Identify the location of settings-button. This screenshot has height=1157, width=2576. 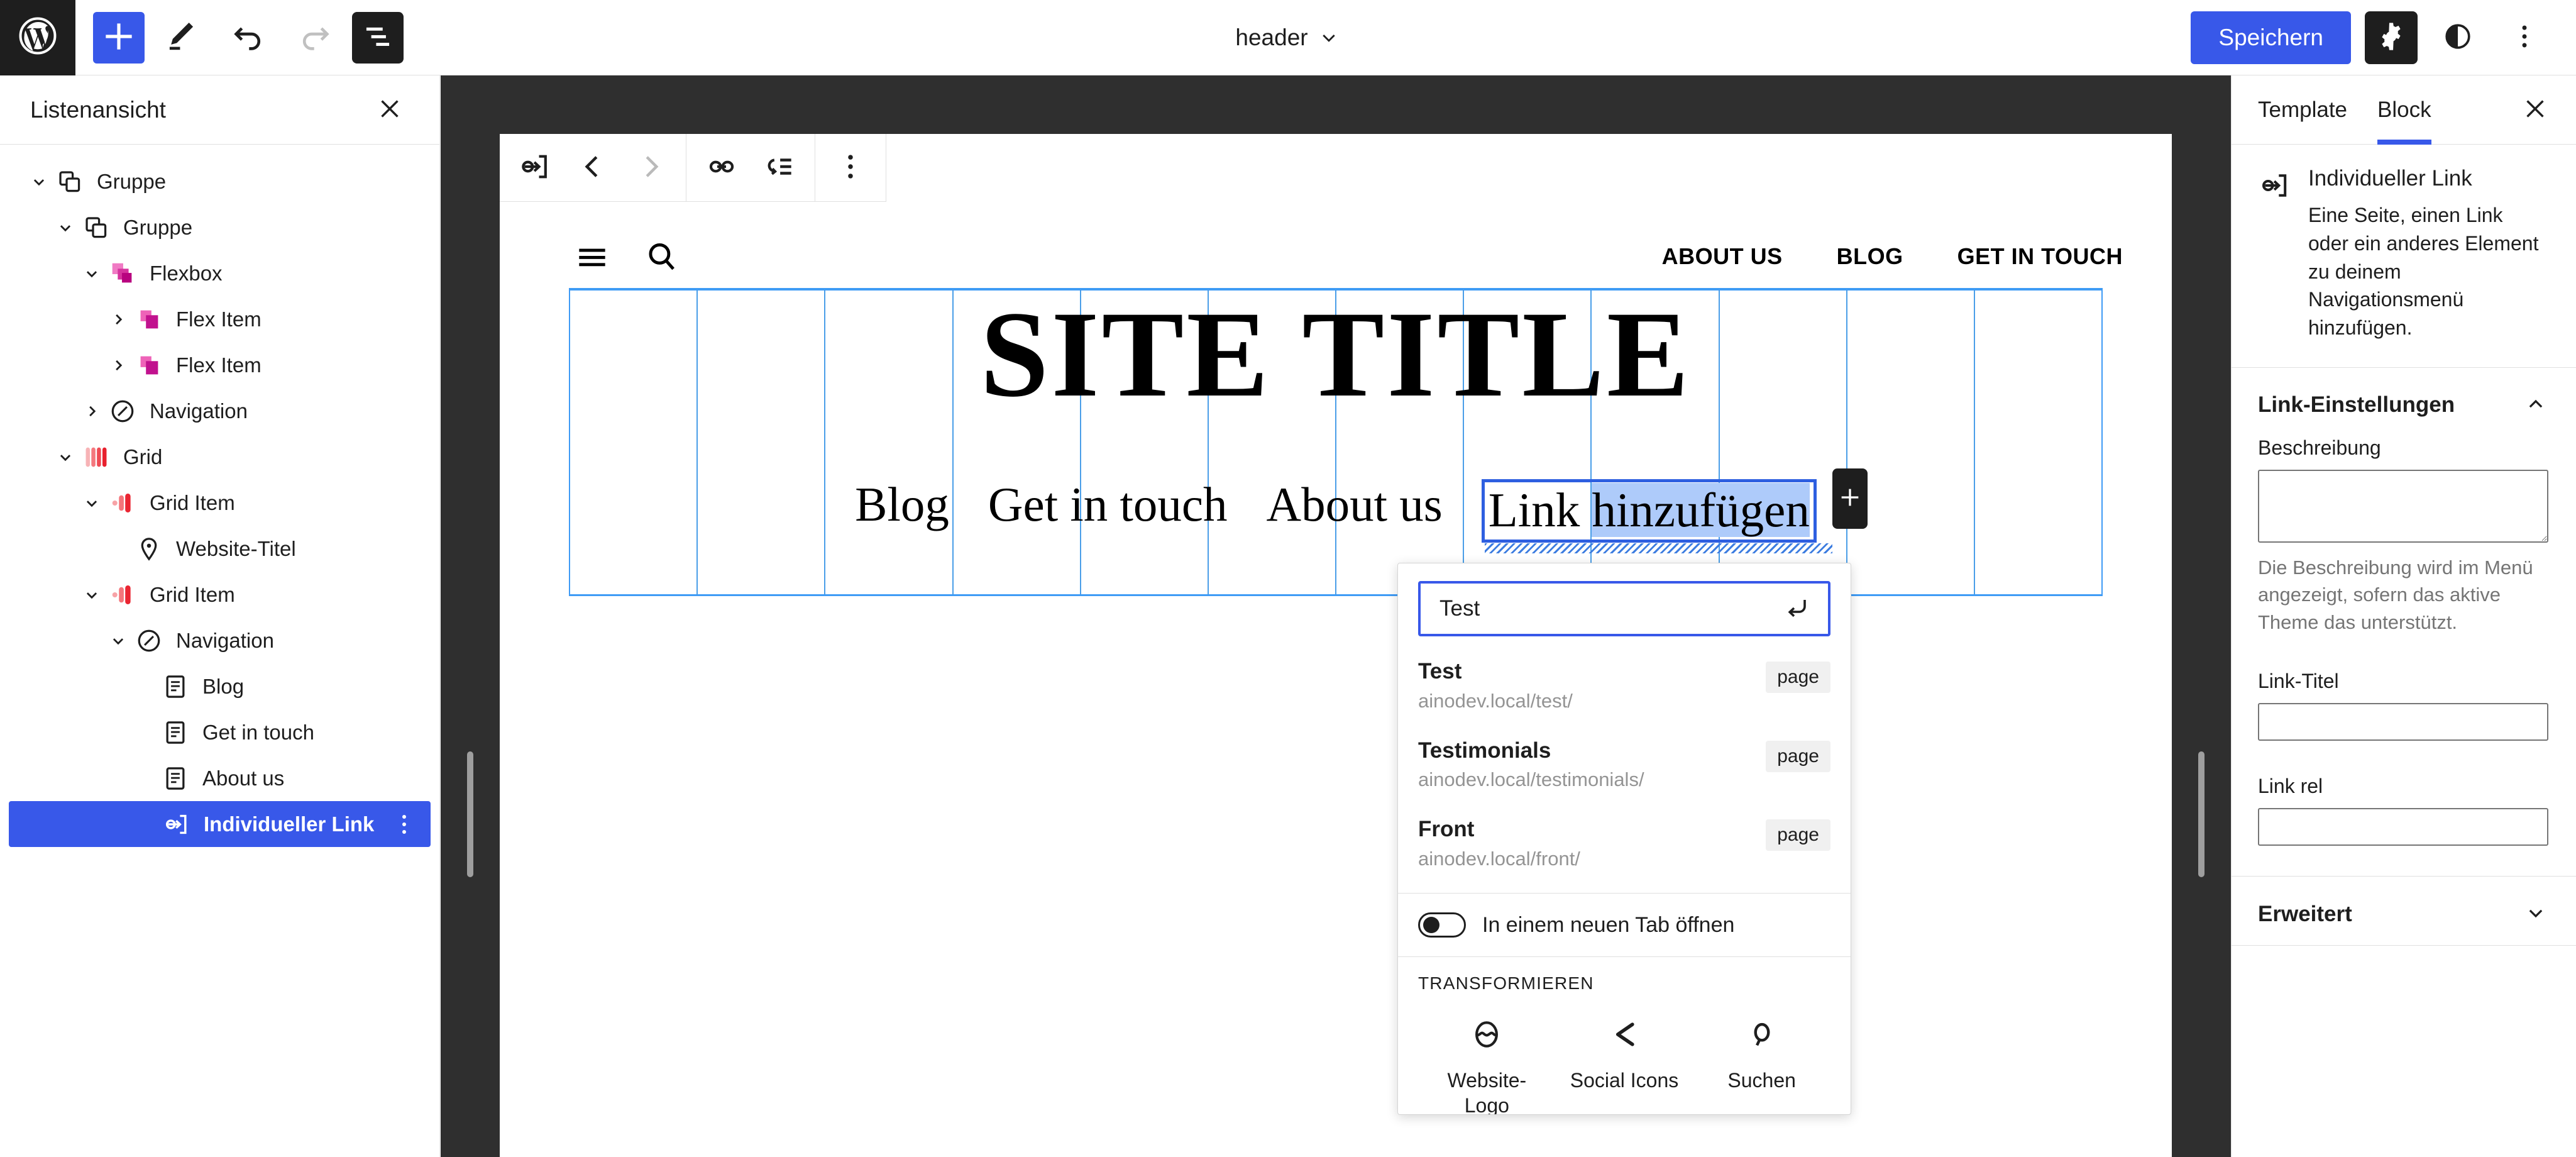
(2391, 37).